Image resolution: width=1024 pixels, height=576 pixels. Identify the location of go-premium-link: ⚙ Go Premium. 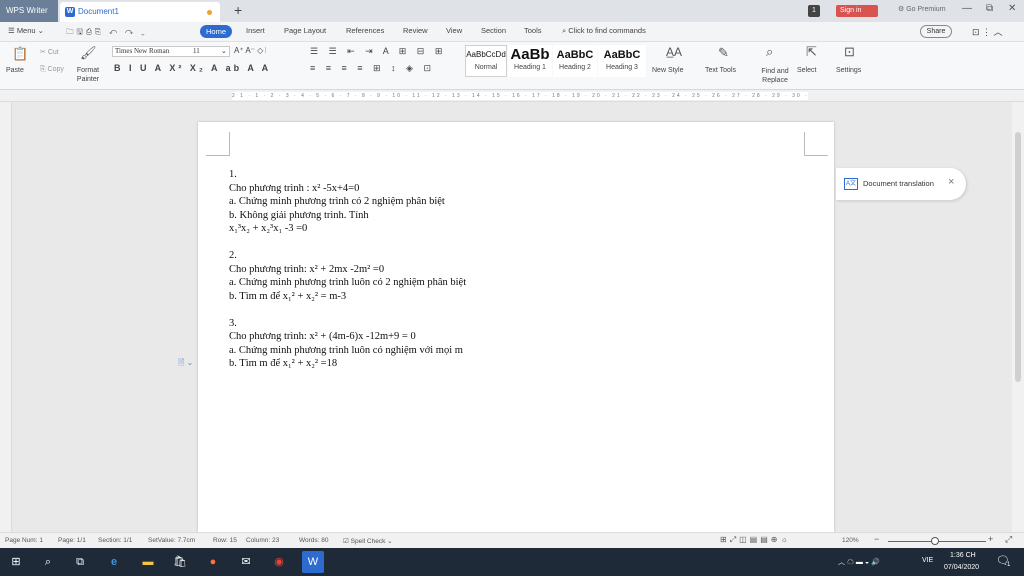
(922, 9).